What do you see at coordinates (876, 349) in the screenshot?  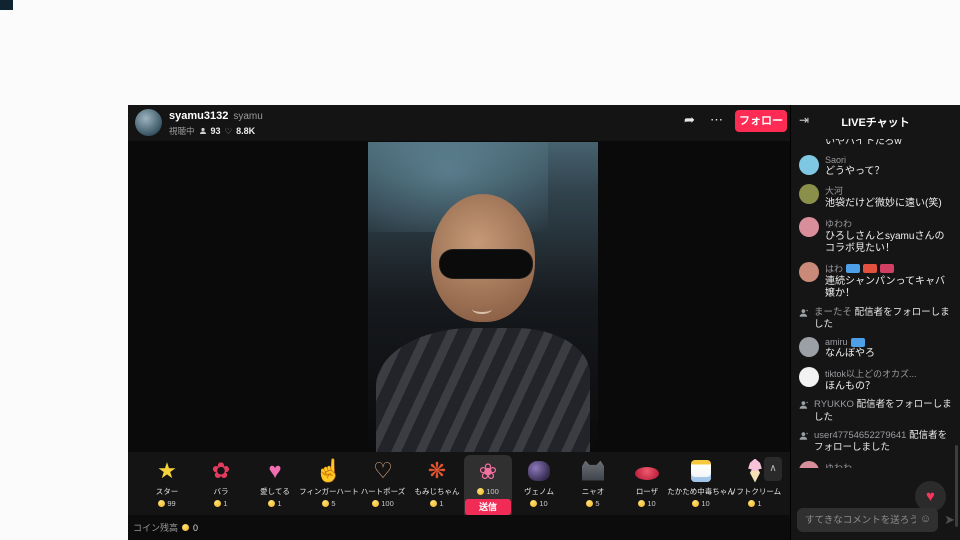 I see `chat-message: amiru なんぼやろ` at bounding box center [876, 349].